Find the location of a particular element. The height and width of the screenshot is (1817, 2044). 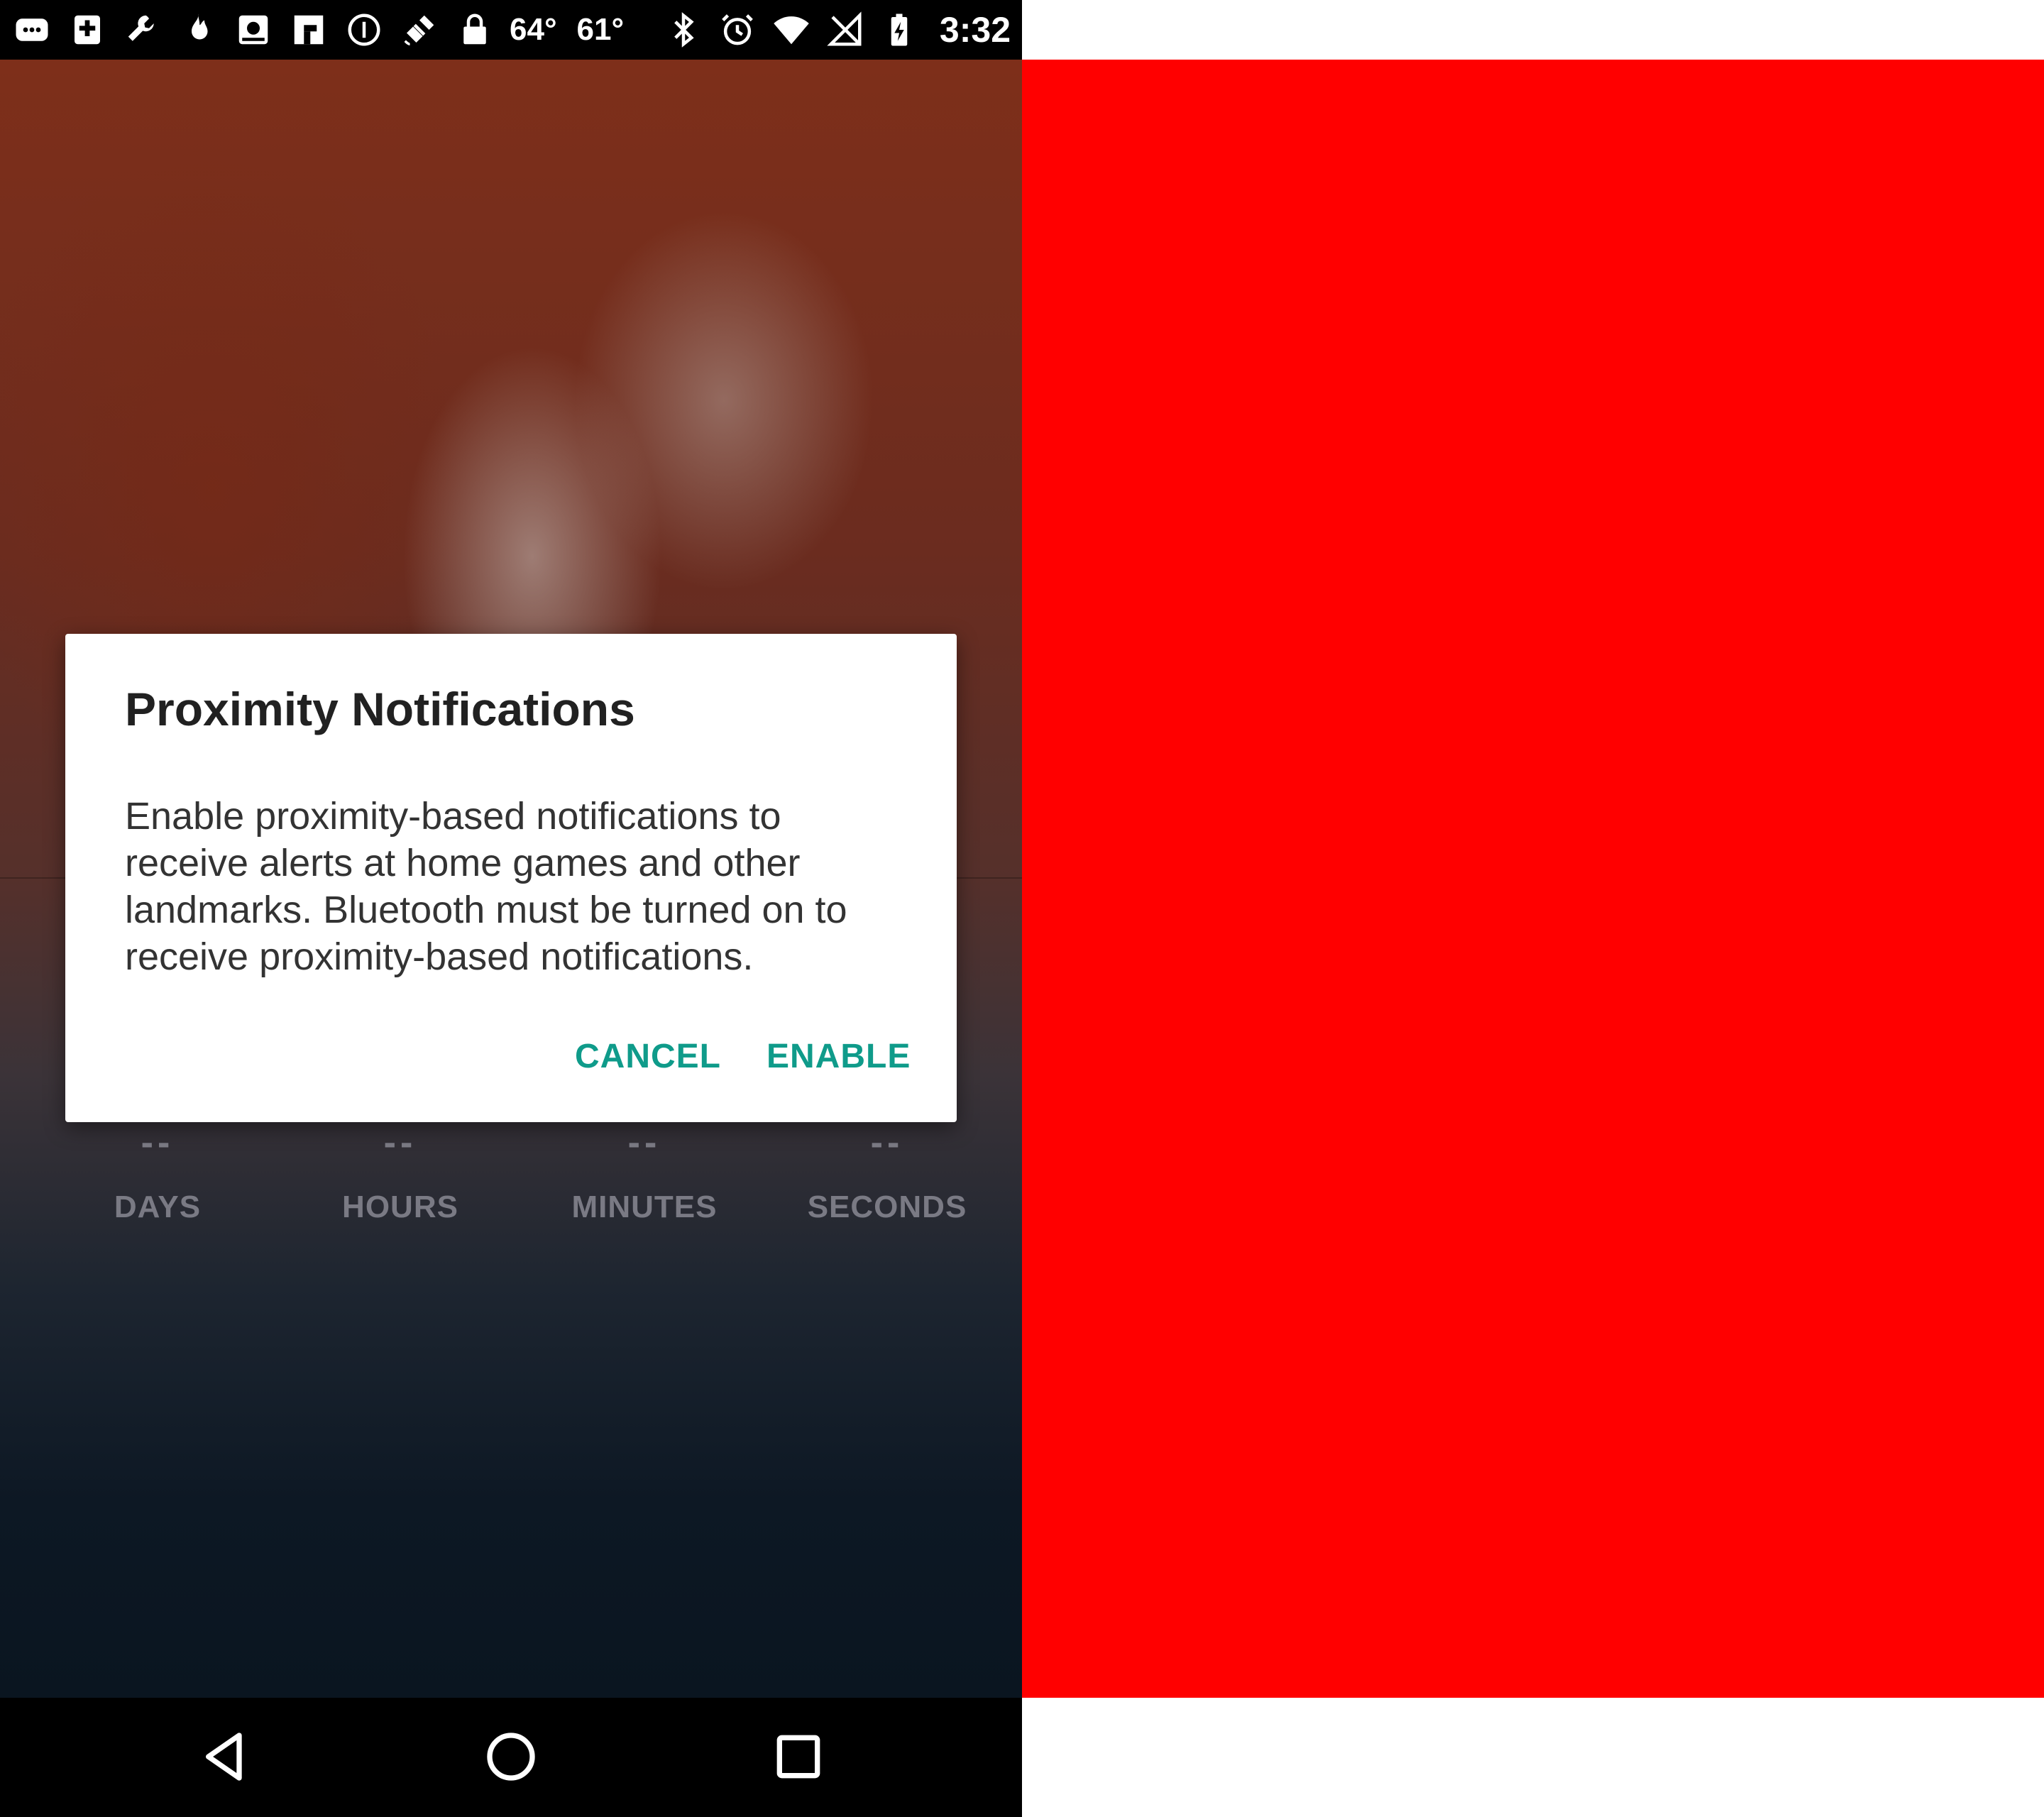

seconds-value: -- is located at coordinates (887, 1142).